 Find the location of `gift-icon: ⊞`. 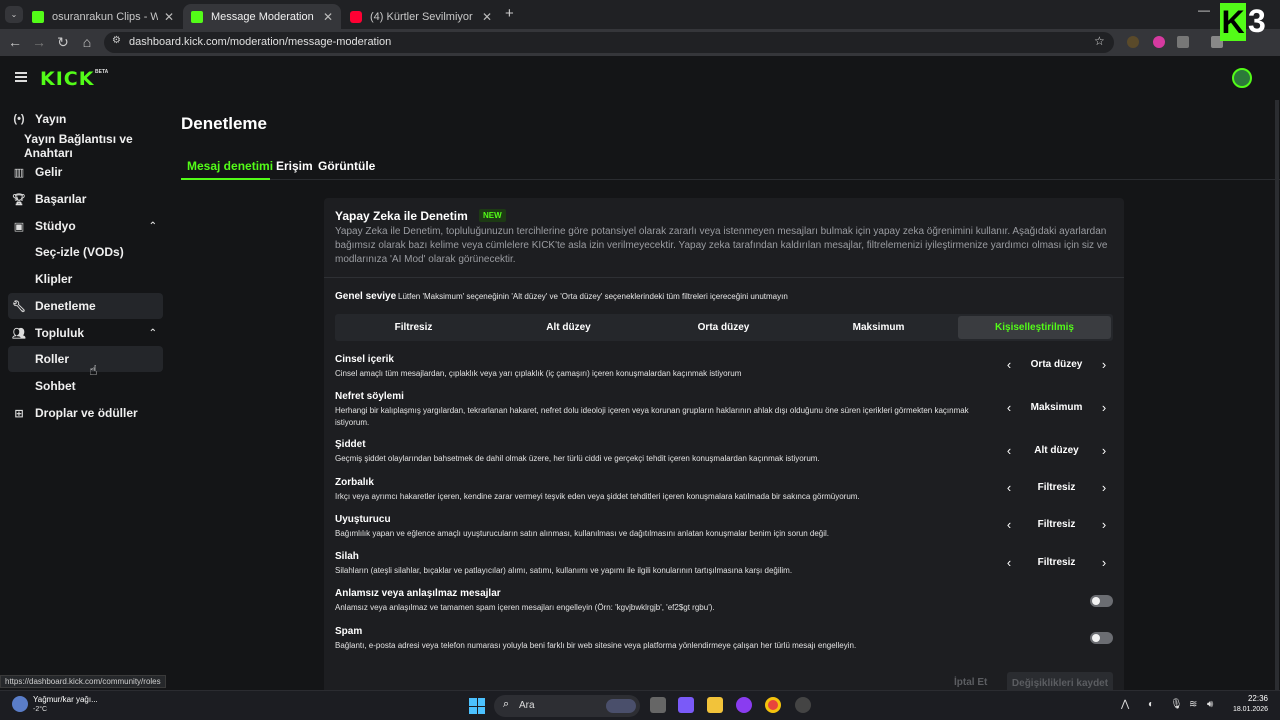

gift-icon: ⊞ is located at coordinates (19, 413).